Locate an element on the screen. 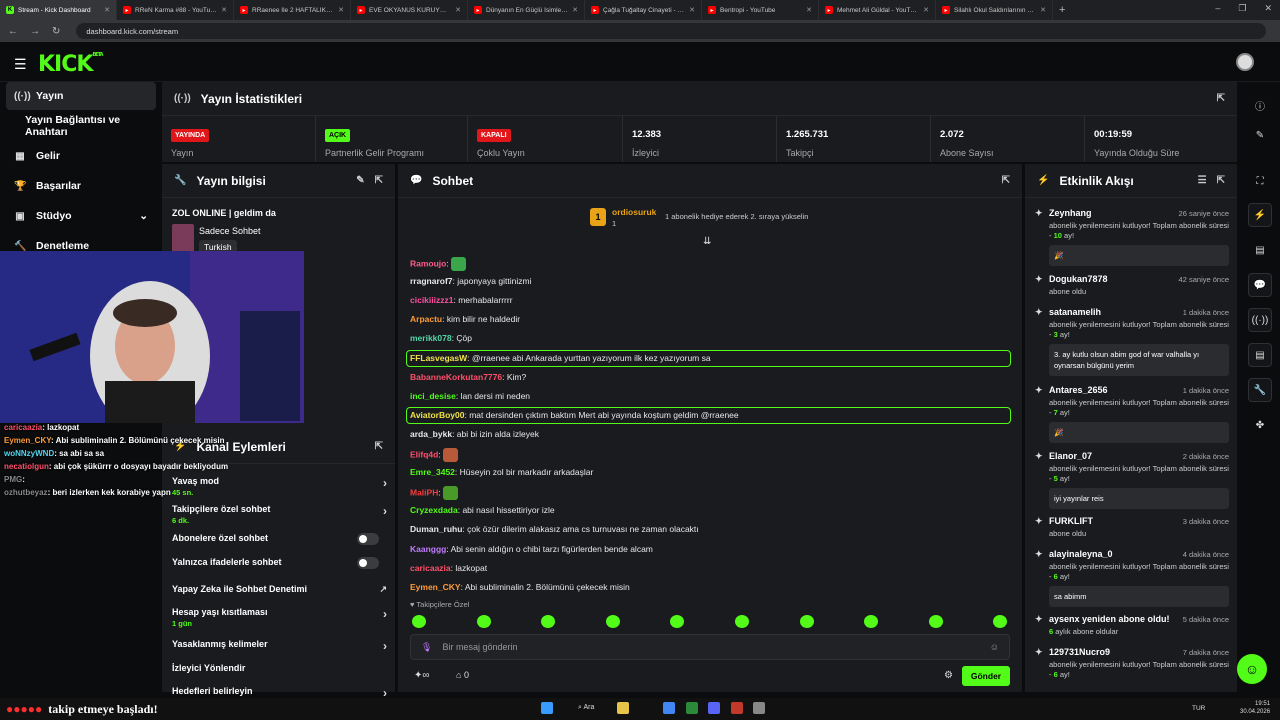 The width and height of the screenshot is (1280, 720). chevron-down-icon: ⌄ is located at coordinates (143, 216).